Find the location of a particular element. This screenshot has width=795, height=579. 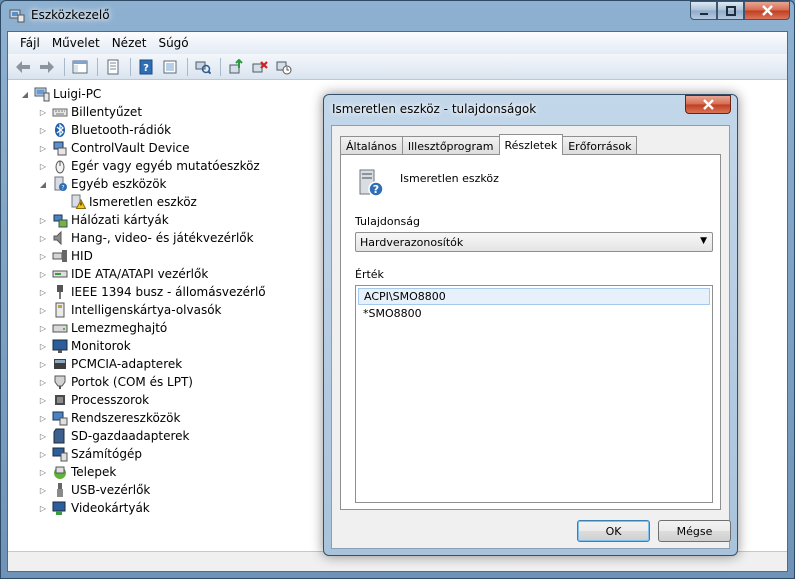

unknown-device-icon: ? is located at coordinates (371, 183).